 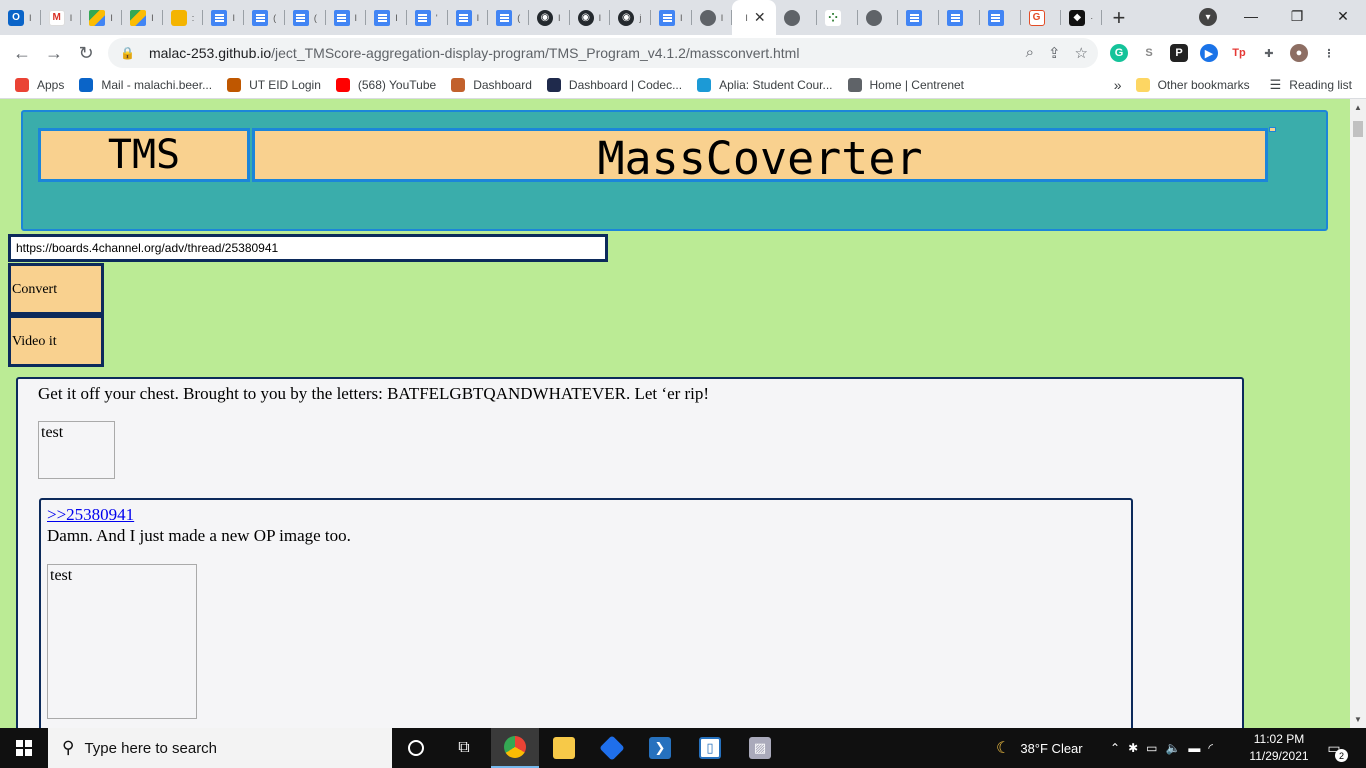 I want to click on close-tab-icon: ✕, so click(x=760, y=17).